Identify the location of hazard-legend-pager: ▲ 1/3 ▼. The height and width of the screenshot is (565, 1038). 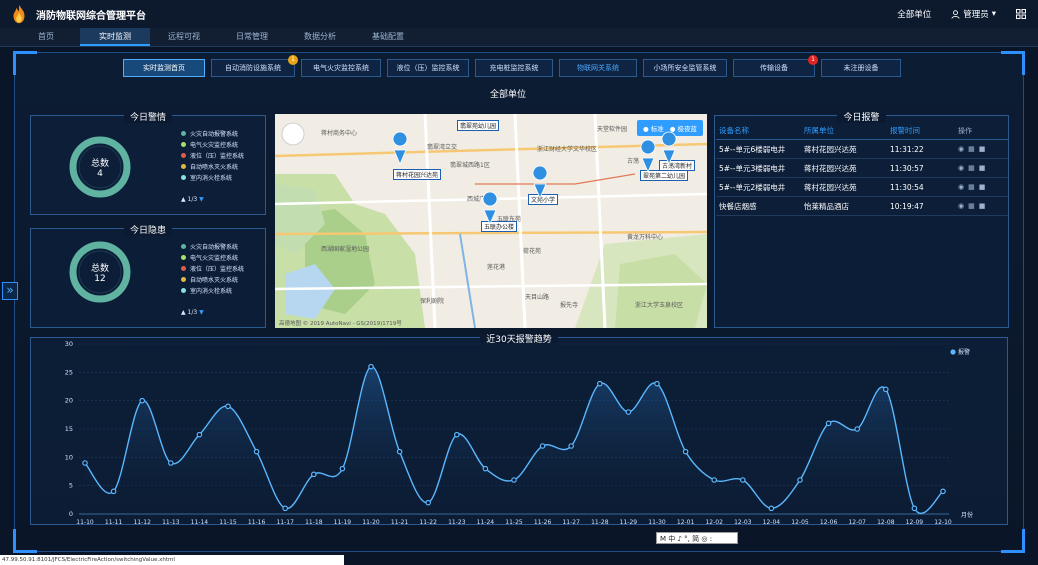
(192, 312).